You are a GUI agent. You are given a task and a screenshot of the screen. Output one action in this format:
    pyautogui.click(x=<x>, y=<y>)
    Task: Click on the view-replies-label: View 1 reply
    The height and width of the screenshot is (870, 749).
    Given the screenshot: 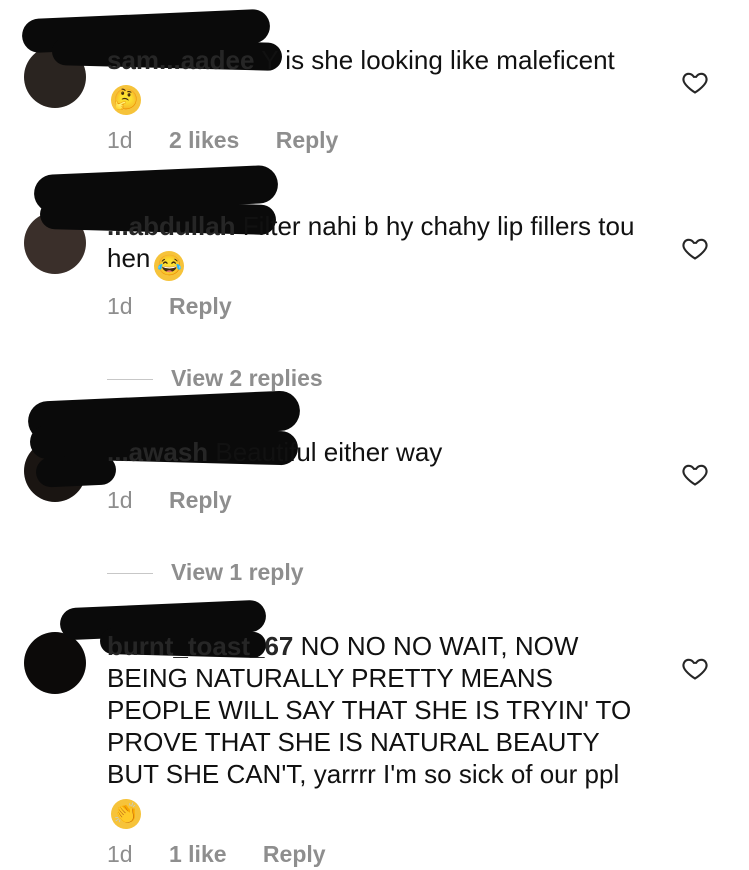 What is the action you would take?
    pyautogui.click(x=237, y=572)
    